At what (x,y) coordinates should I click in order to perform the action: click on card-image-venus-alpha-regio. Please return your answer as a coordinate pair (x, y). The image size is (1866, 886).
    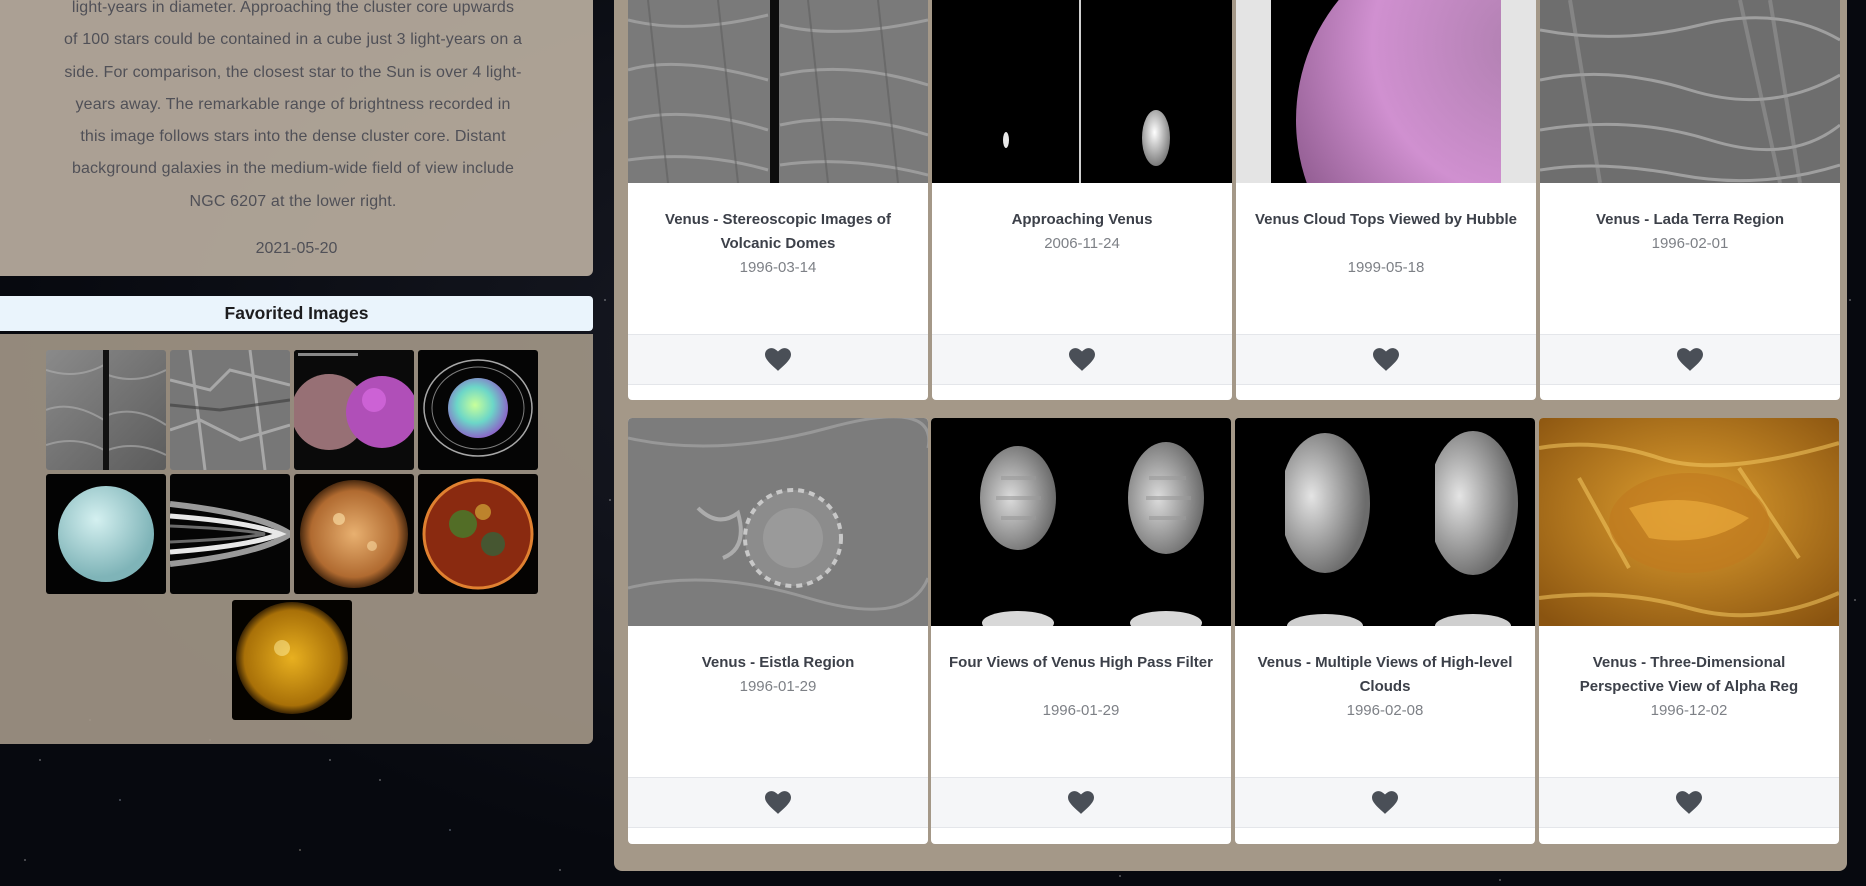
    Looking at the image, I should click on (1689, 522).